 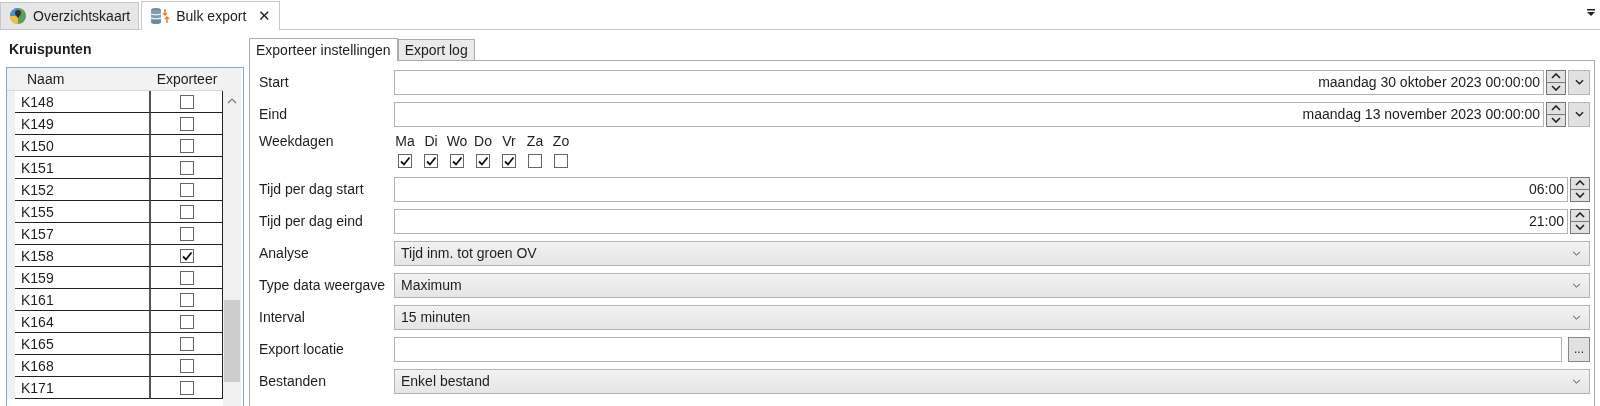 What do you see at coordinates (83, 124) in the screenshot?
I see `table-cell: K149` at bounding box center [83, 124].